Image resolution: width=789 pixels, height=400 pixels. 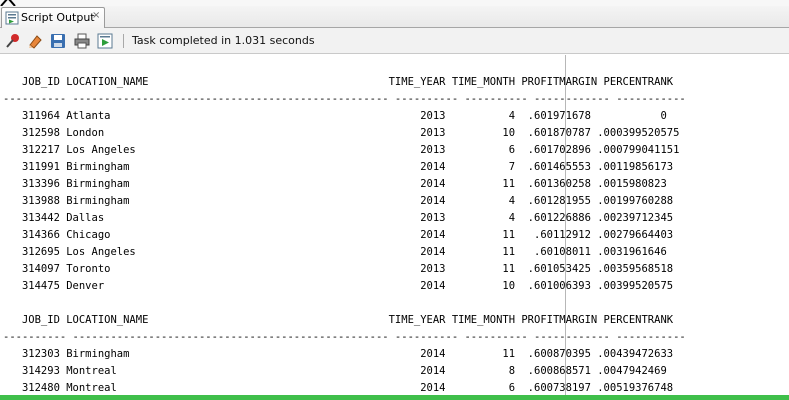 I want to click on print-button, so click(x=82, y=41).